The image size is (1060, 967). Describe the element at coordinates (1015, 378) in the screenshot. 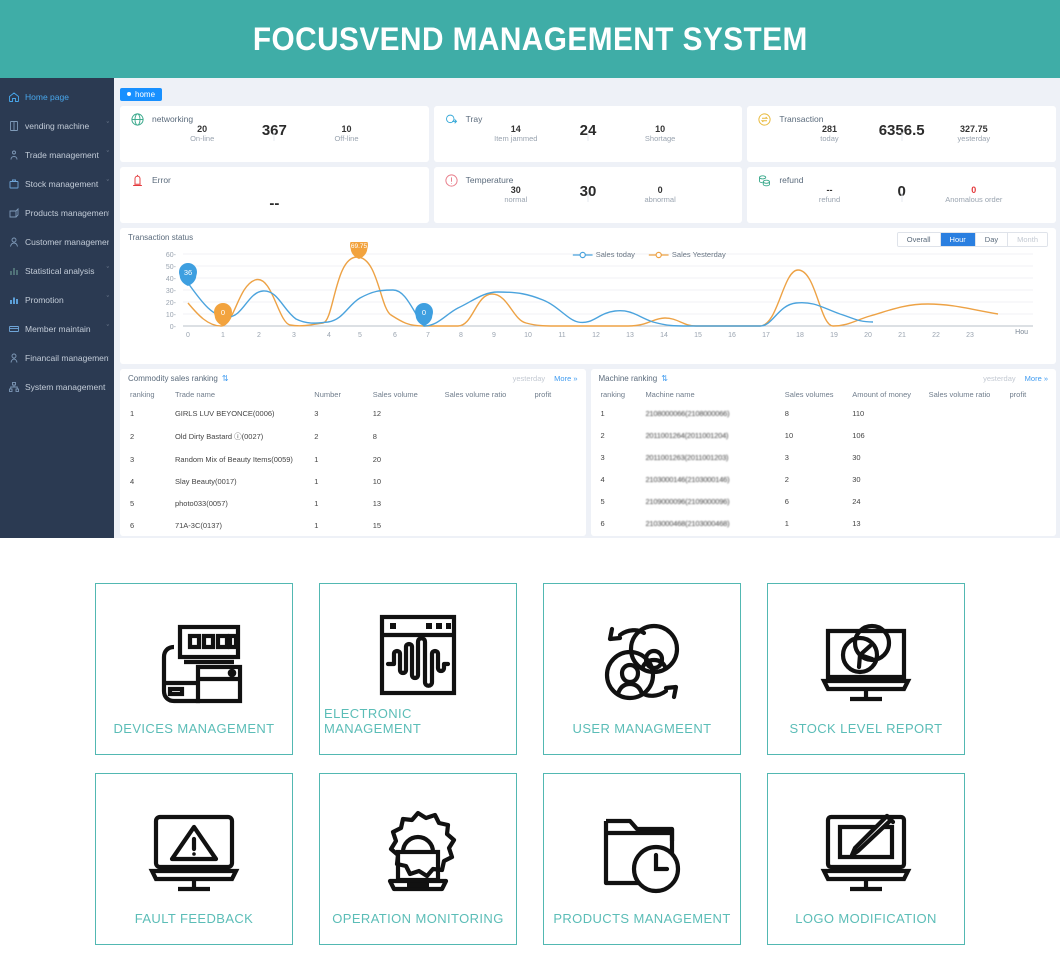

I see `machine-panel-actions: yesterday More »` at that location.